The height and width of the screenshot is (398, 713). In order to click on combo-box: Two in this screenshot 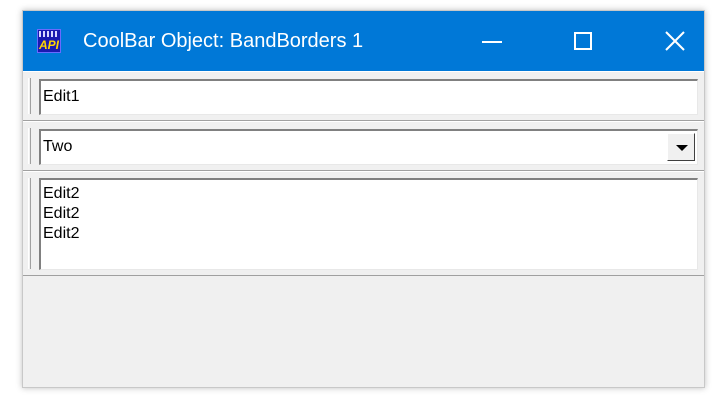, I will do `click(368, 147)`.